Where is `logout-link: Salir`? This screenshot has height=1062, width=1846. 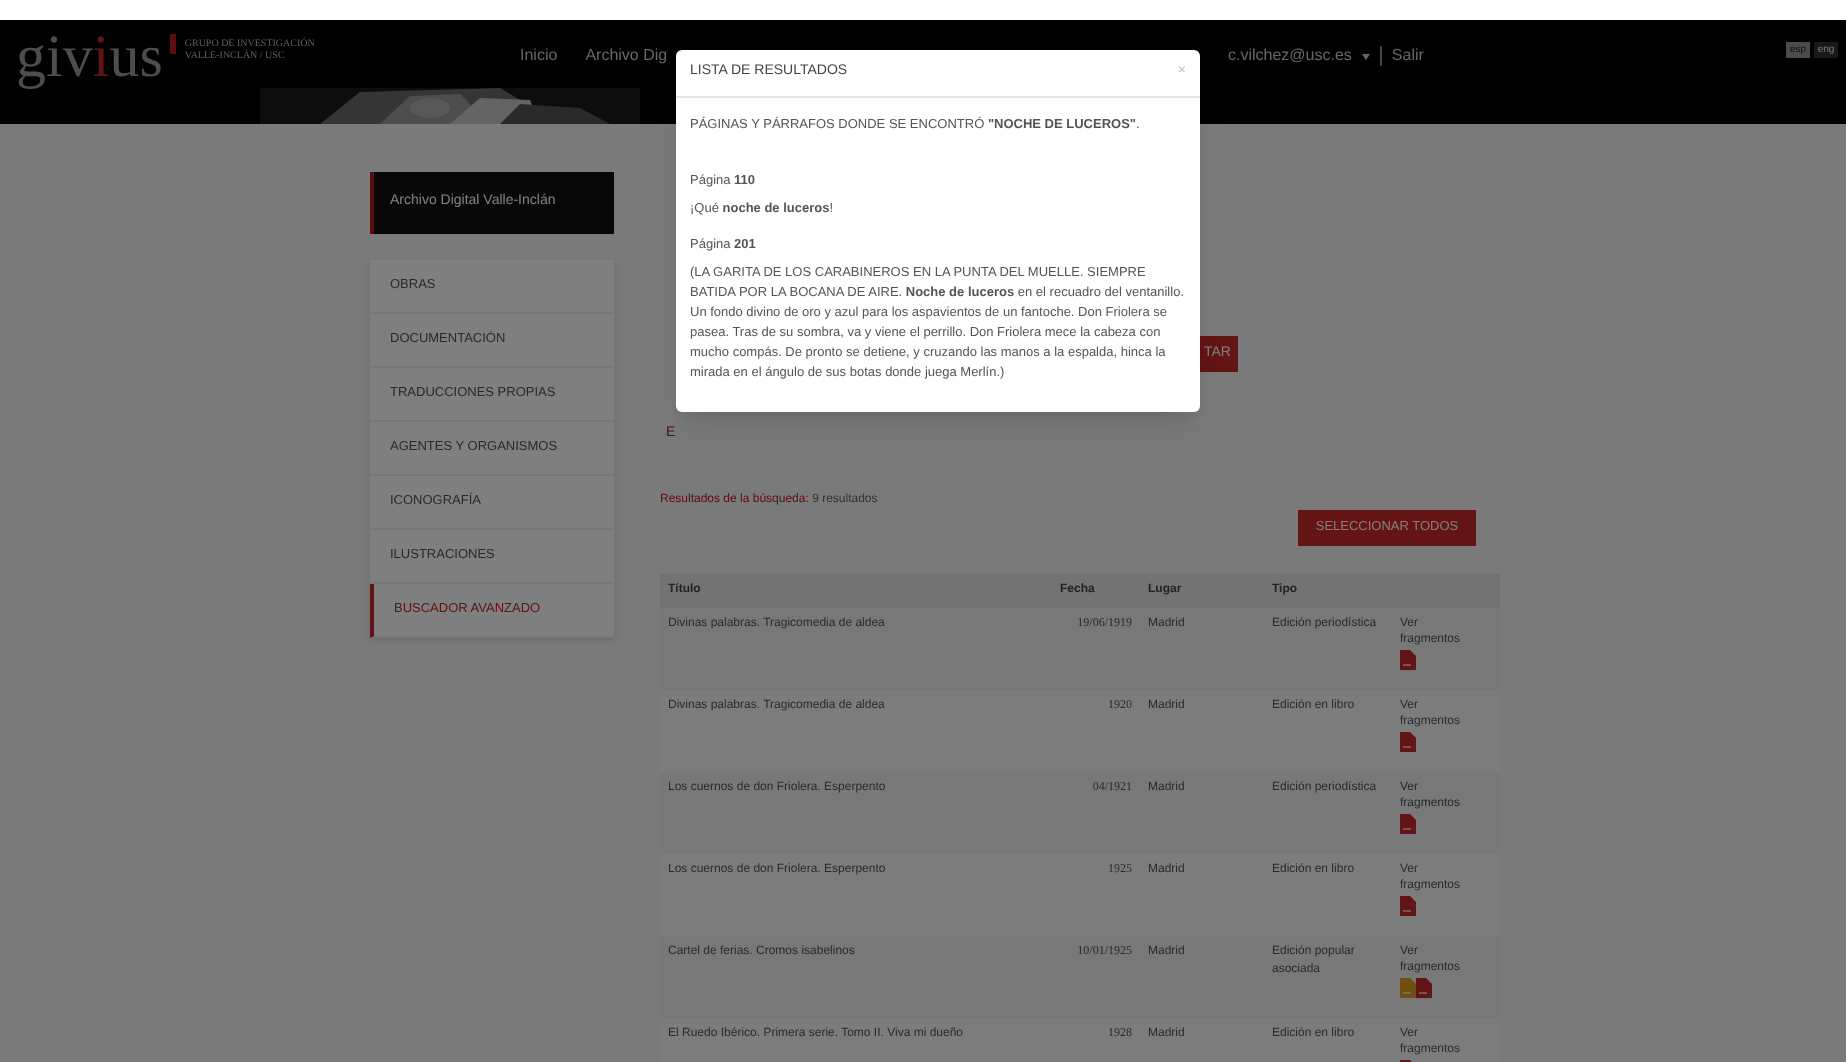
logout-link: Salir is located at coordinates (1407, 56).